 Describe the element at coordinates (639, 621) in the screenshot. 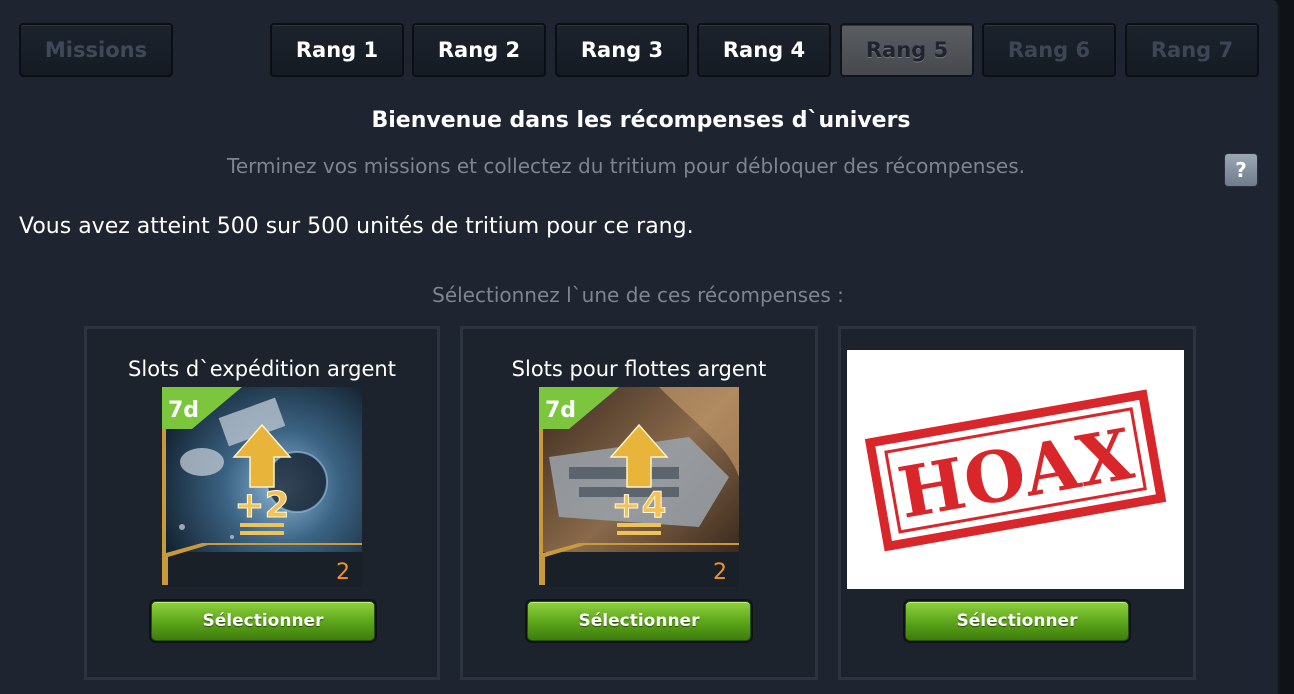

I see `select-fleet-button: Sélectionner` at that location.